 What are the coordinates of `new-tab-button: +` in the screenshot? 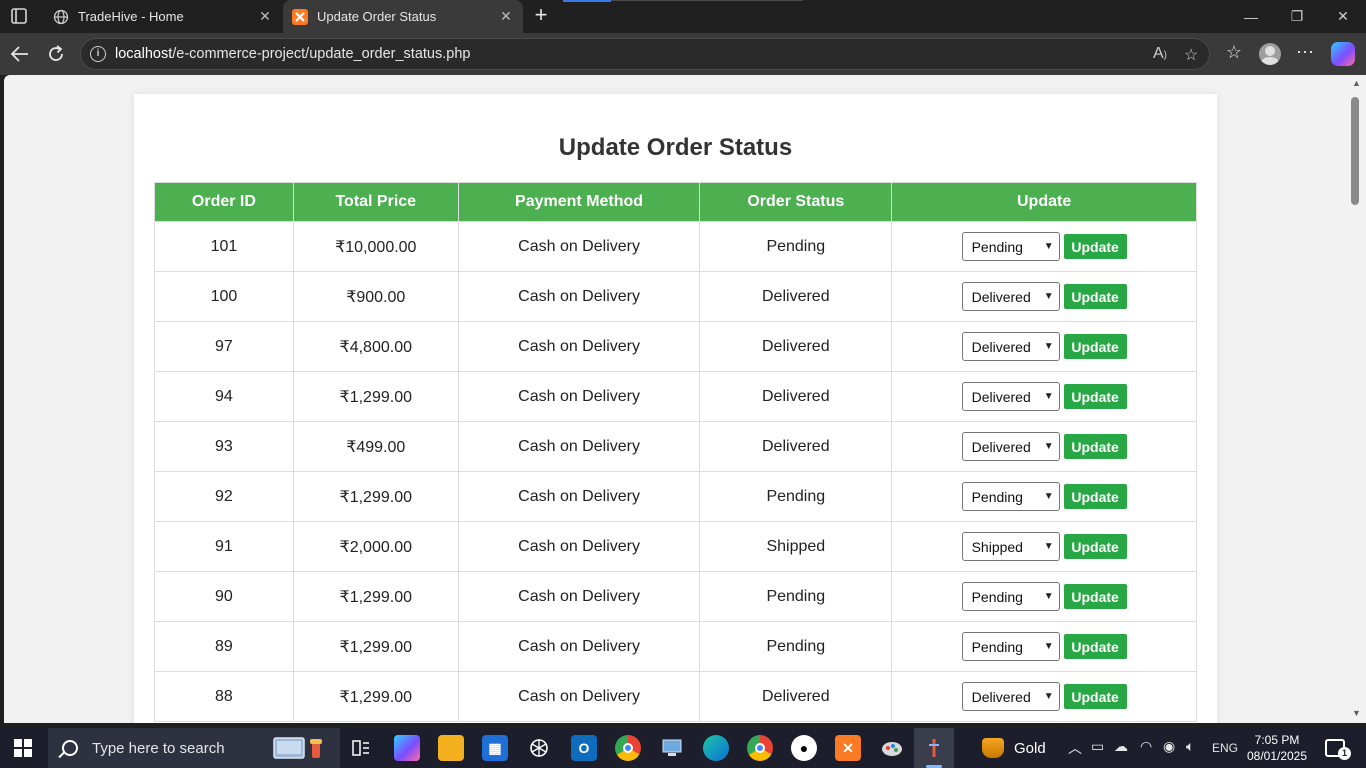 It's located at (541, 16).